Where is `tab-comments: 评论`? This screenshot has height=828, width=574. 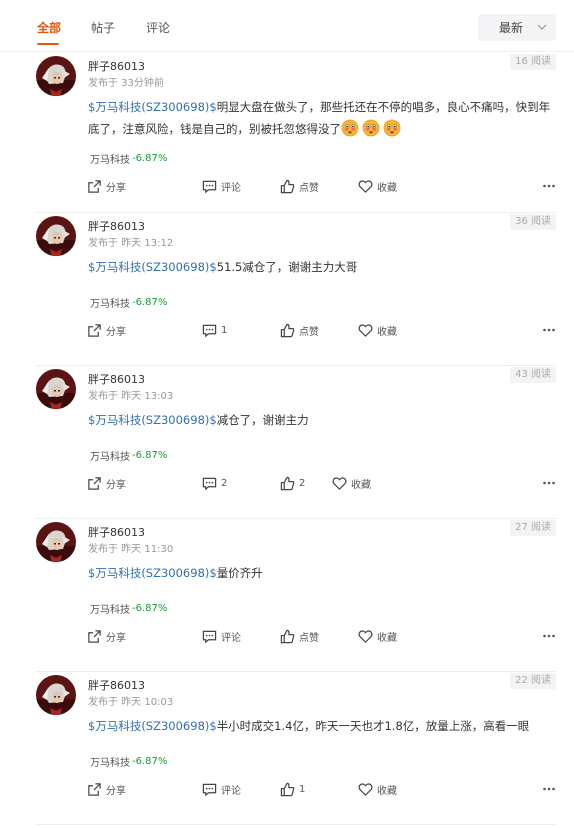
tab-comments: 评论 is located at coordinates (158, 27).